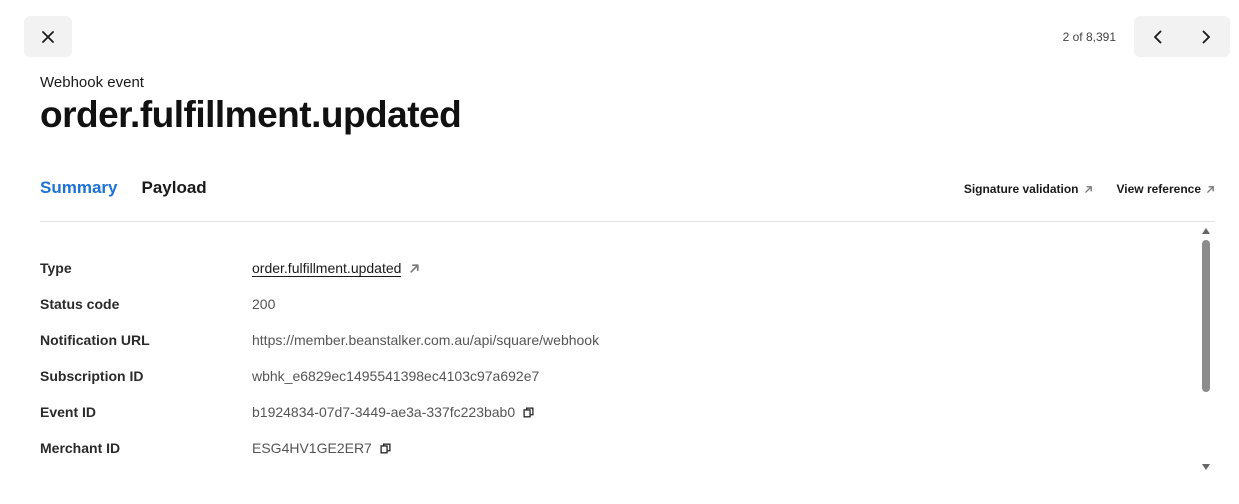  I want to click on detail-label: Notification URL, so click(95, 340).